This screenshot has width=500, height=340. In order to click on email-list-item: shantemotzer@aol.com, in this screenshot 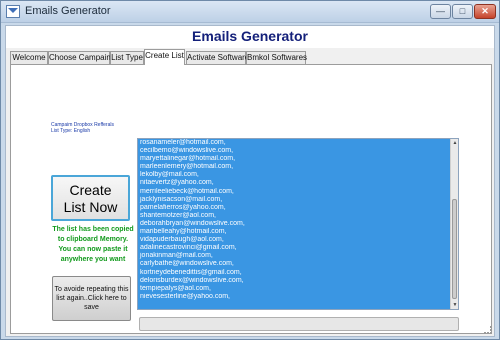, I will do `click(294, 216)`.